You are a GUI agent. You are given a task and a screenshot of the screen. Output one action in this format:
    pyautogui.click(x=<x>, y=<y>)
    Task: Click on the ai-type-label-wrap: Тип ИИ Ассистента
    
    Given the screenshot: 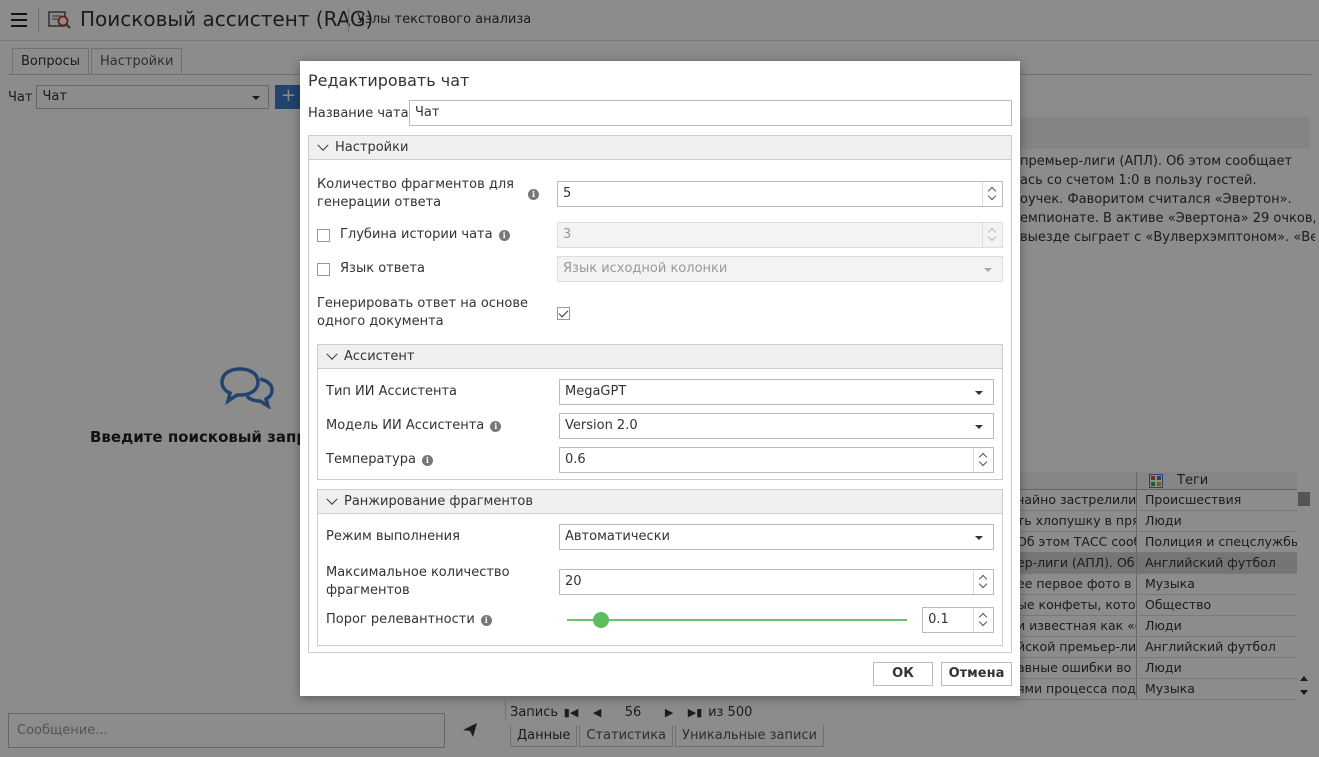 What is the action you would take?
    pyautogui.click(x=442, y=392)
    